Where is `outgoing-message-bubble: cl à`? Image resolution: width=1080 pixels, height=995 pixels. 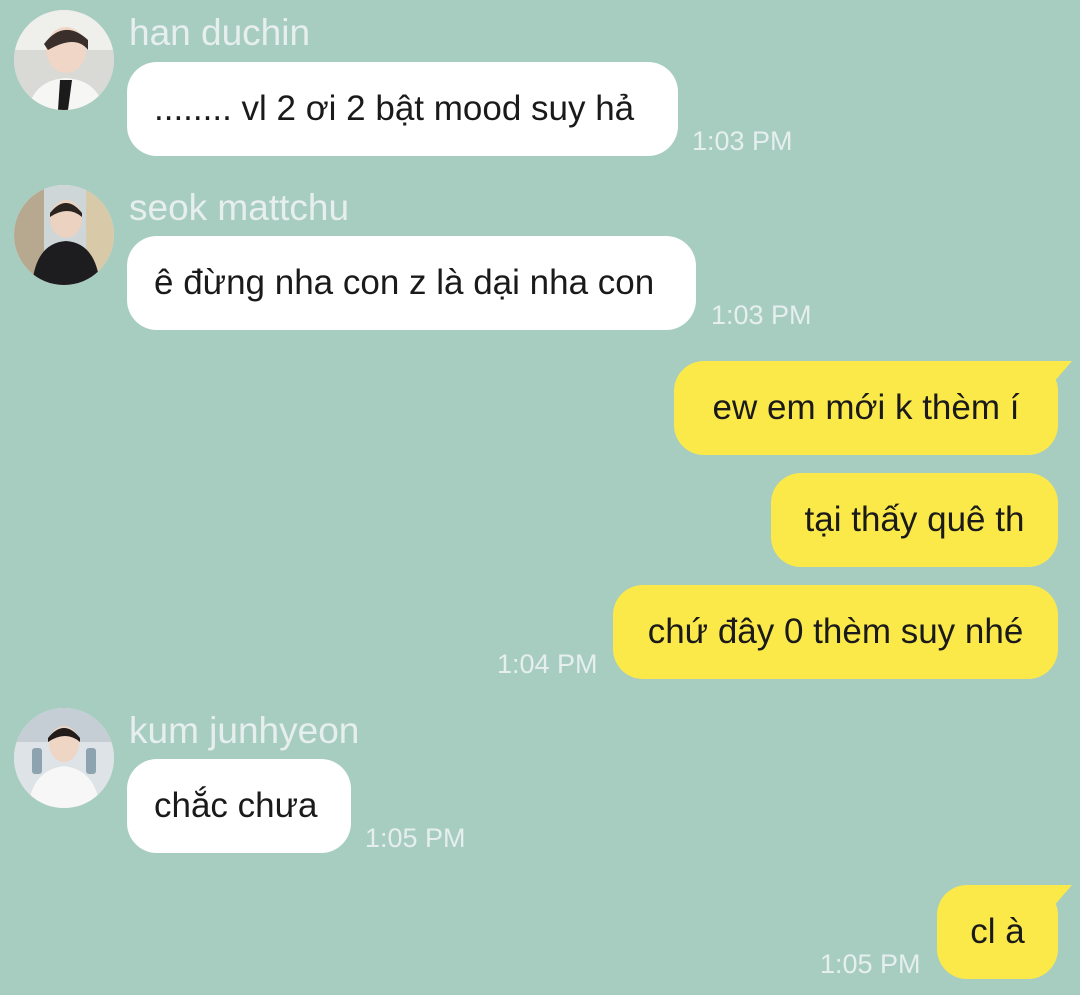
outgoing-message-bubble: cl à is located at coordinates (997, 932).